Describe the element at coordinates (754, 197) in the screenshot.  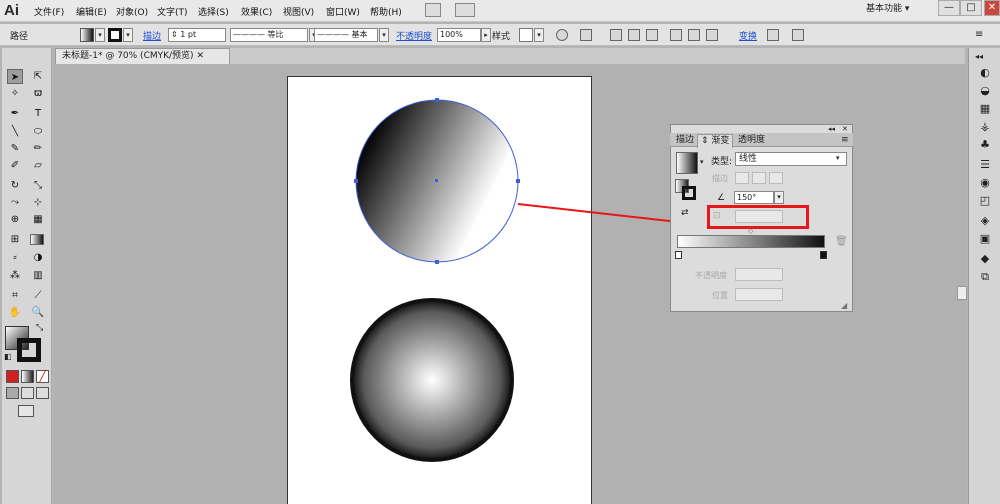
I see `angle-field: 150°` at that location.